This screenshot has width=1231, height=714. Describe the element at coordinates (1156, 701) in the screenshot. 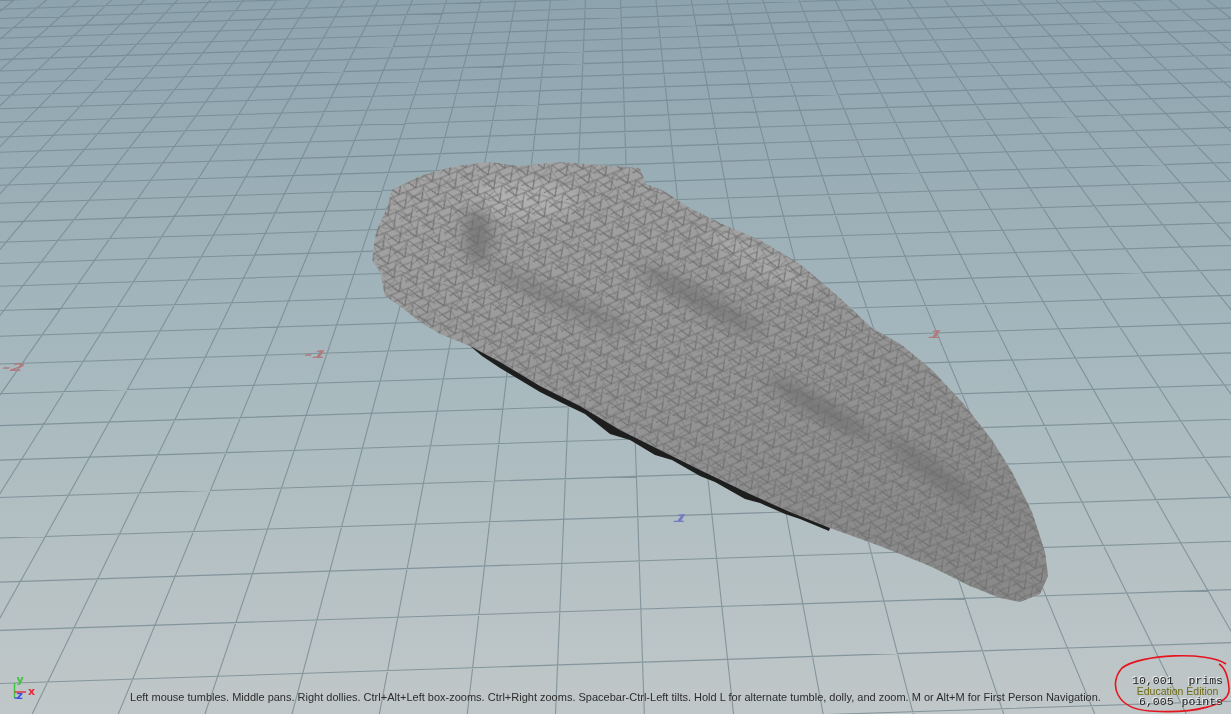

I see `stat-value: 6,005` at that location.